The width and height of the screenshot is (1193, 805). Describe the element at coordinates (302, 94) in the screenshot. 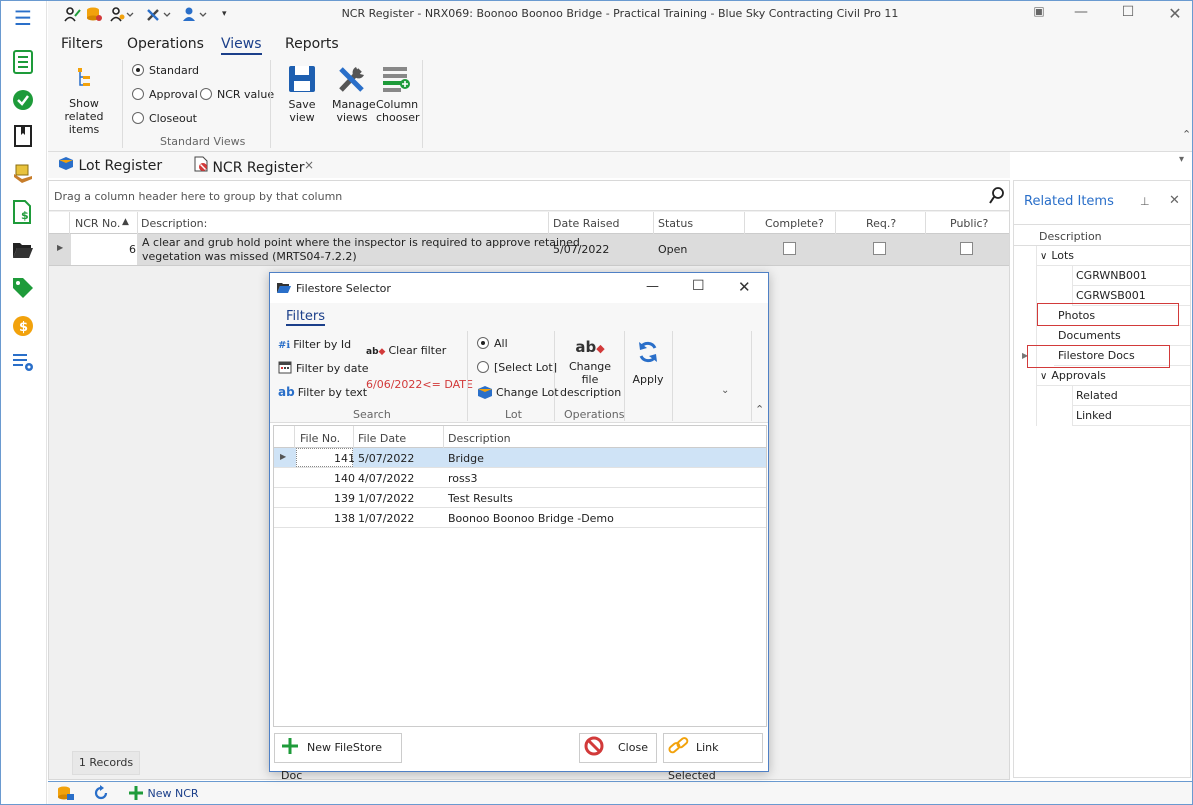

I see `save-view-button: Save view` at that location.